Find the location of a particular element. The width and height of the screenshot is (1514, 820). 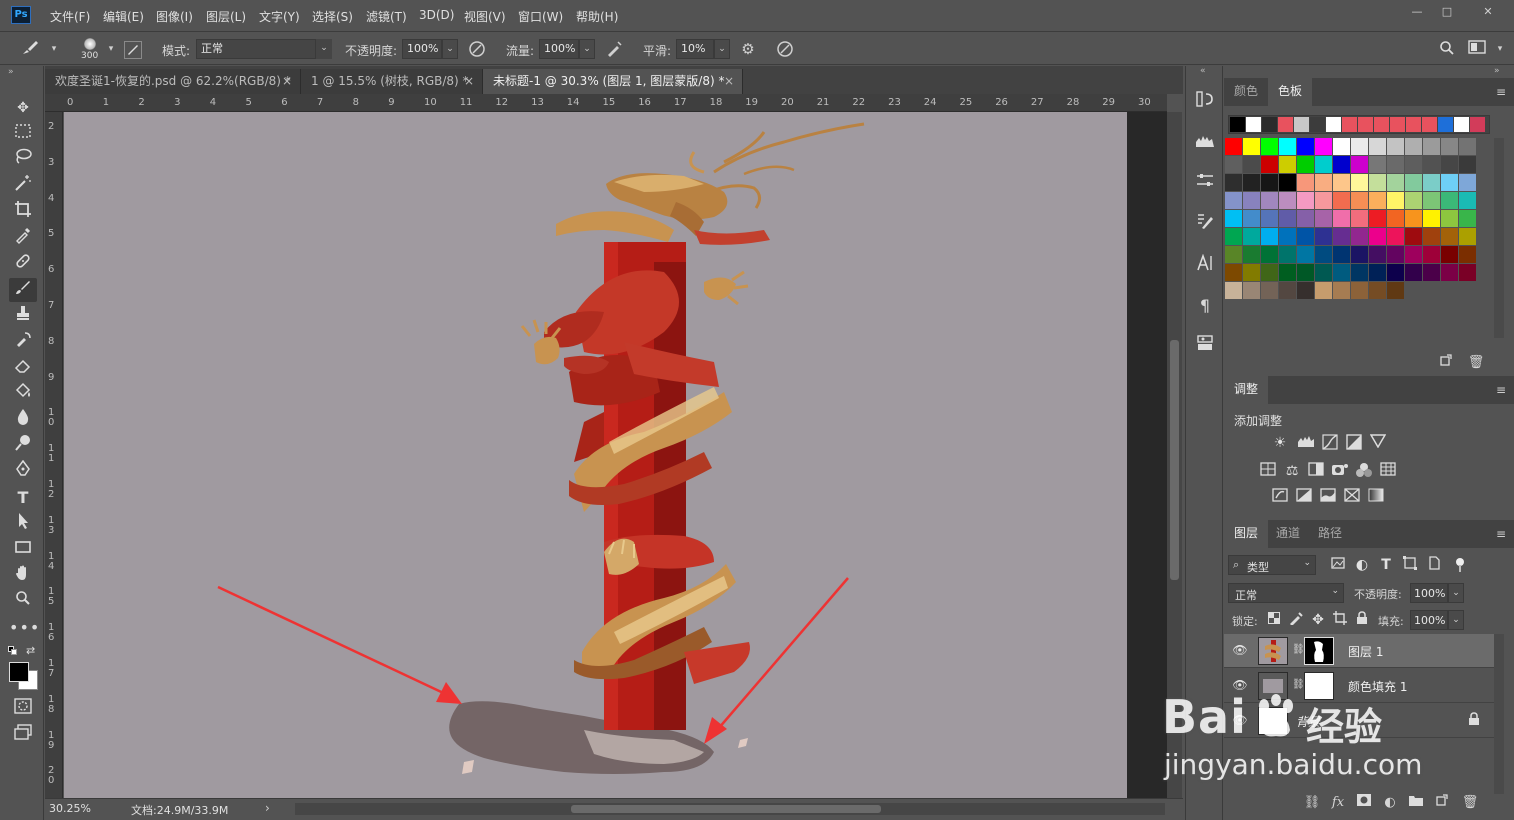

horizontal-scrollbar-thumb is located at coordinates (726, 809).